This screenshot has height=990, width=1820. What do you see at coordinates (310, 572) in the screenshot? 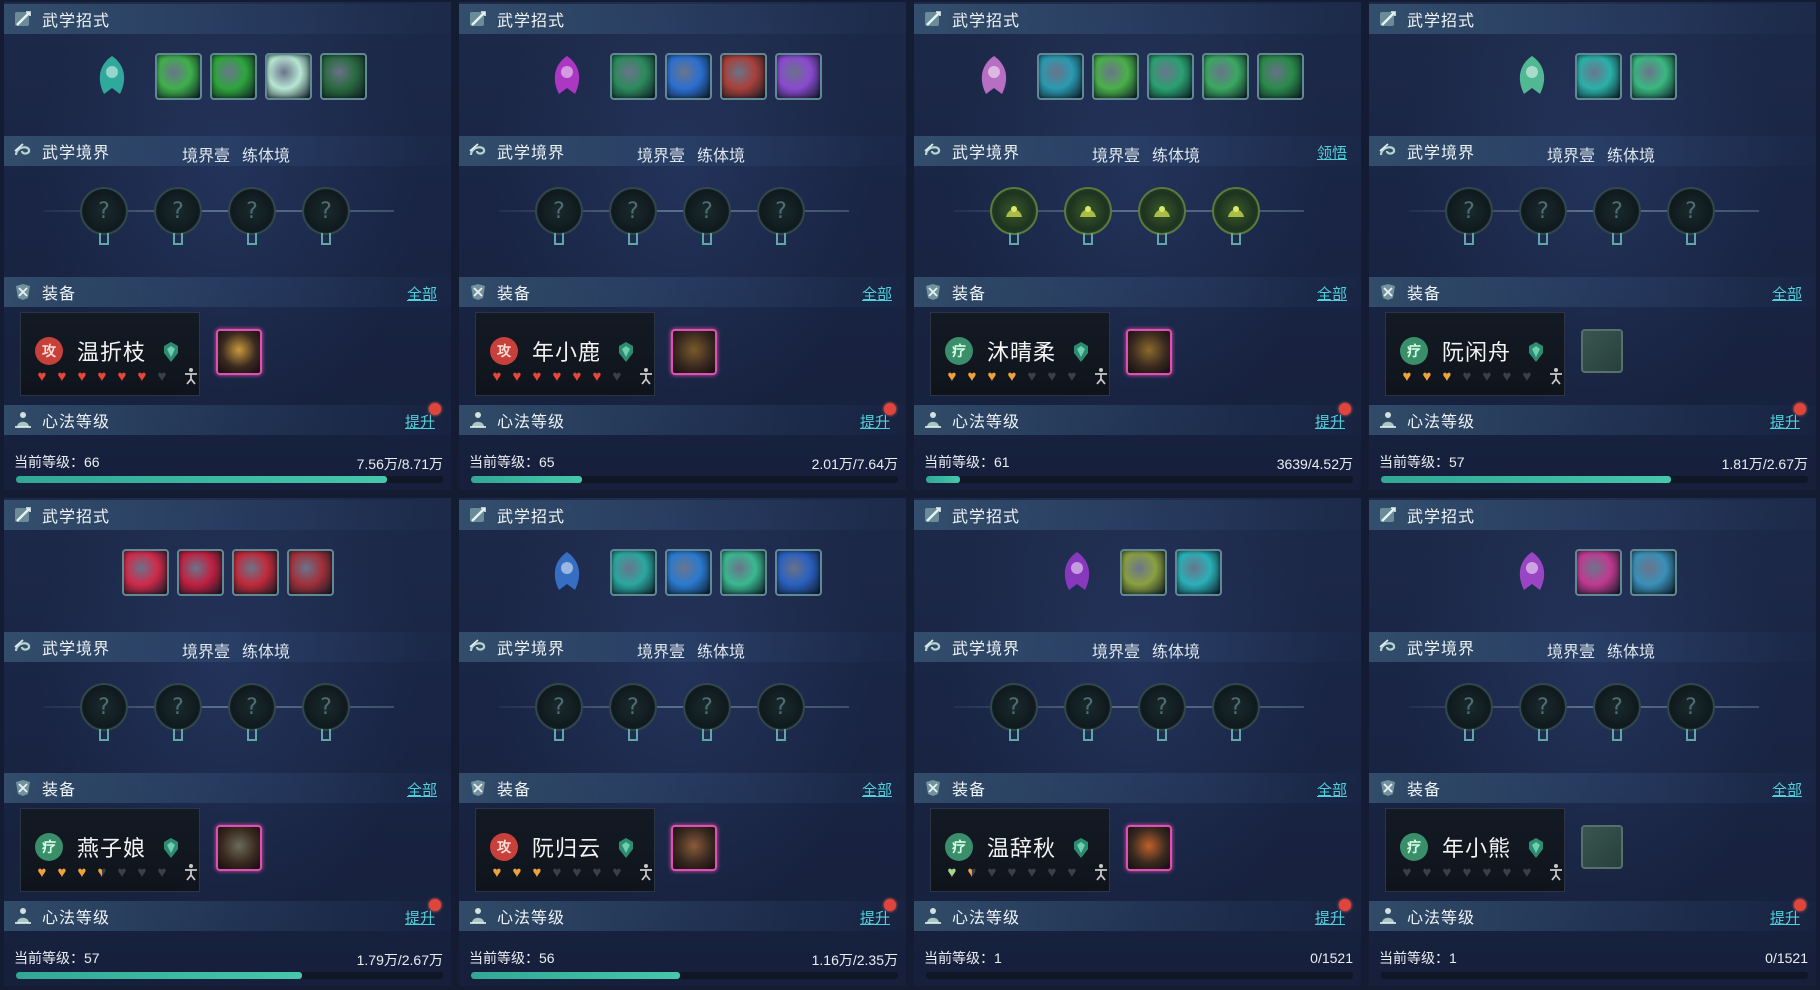
I see `red-warrior-icon` at bounding box center [310, 572].